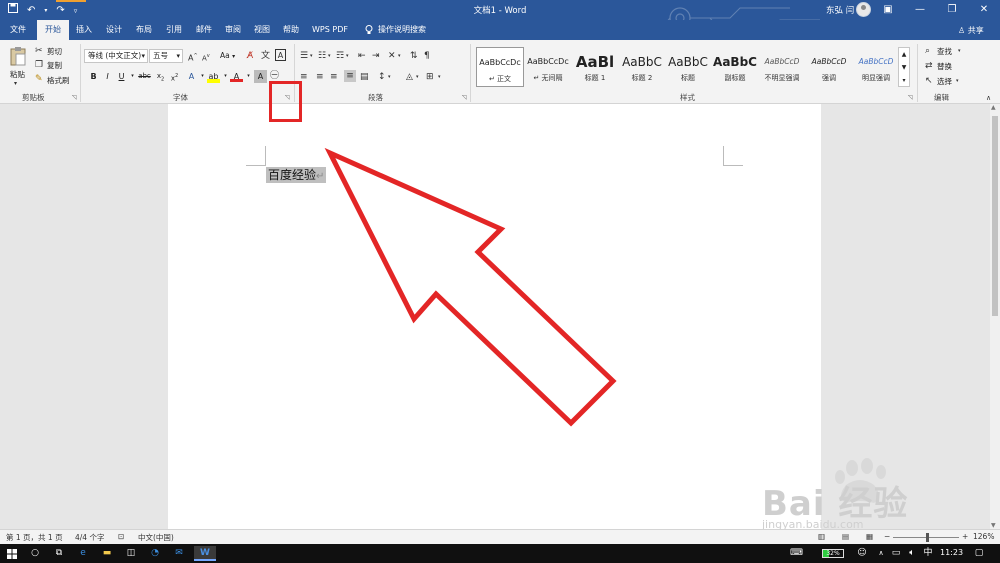 The height and width of the screenshot is (563, 1000). What do you see at coordinates (174, 30) in the screenshot?
I see `tab-references: 引用` at bounding box center [174, 30].